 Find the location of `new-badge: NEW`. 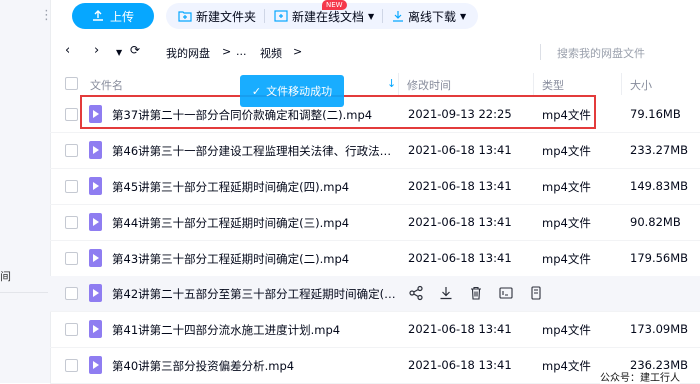

new-badge: NEW is located at coordinates (334, 5).